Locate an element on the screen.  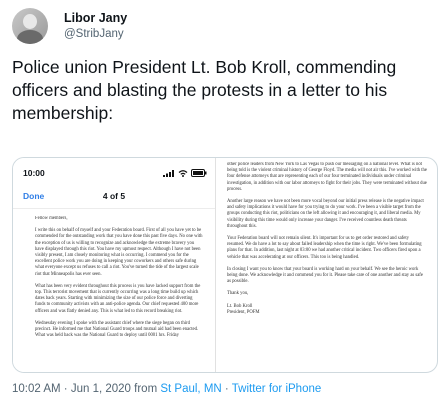
avatar-head-shape is located at coordinates (30, 21).